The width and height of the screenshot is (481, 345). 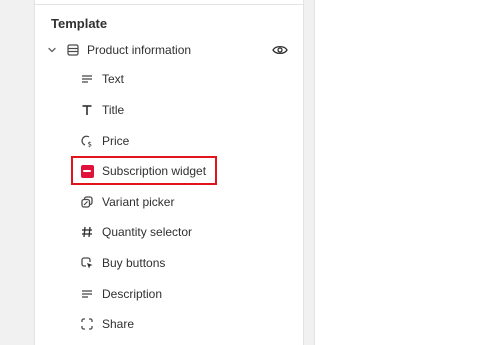 What do you see at coordinates (179, 110) in the screenshot?
I see `block-item-title: Title` at bounding box center [179, 110].